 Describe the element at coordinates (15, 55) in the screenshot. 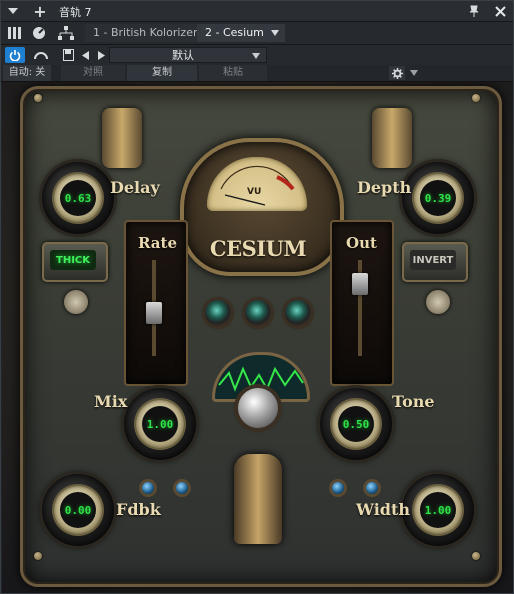

I see `power-button` at that location.